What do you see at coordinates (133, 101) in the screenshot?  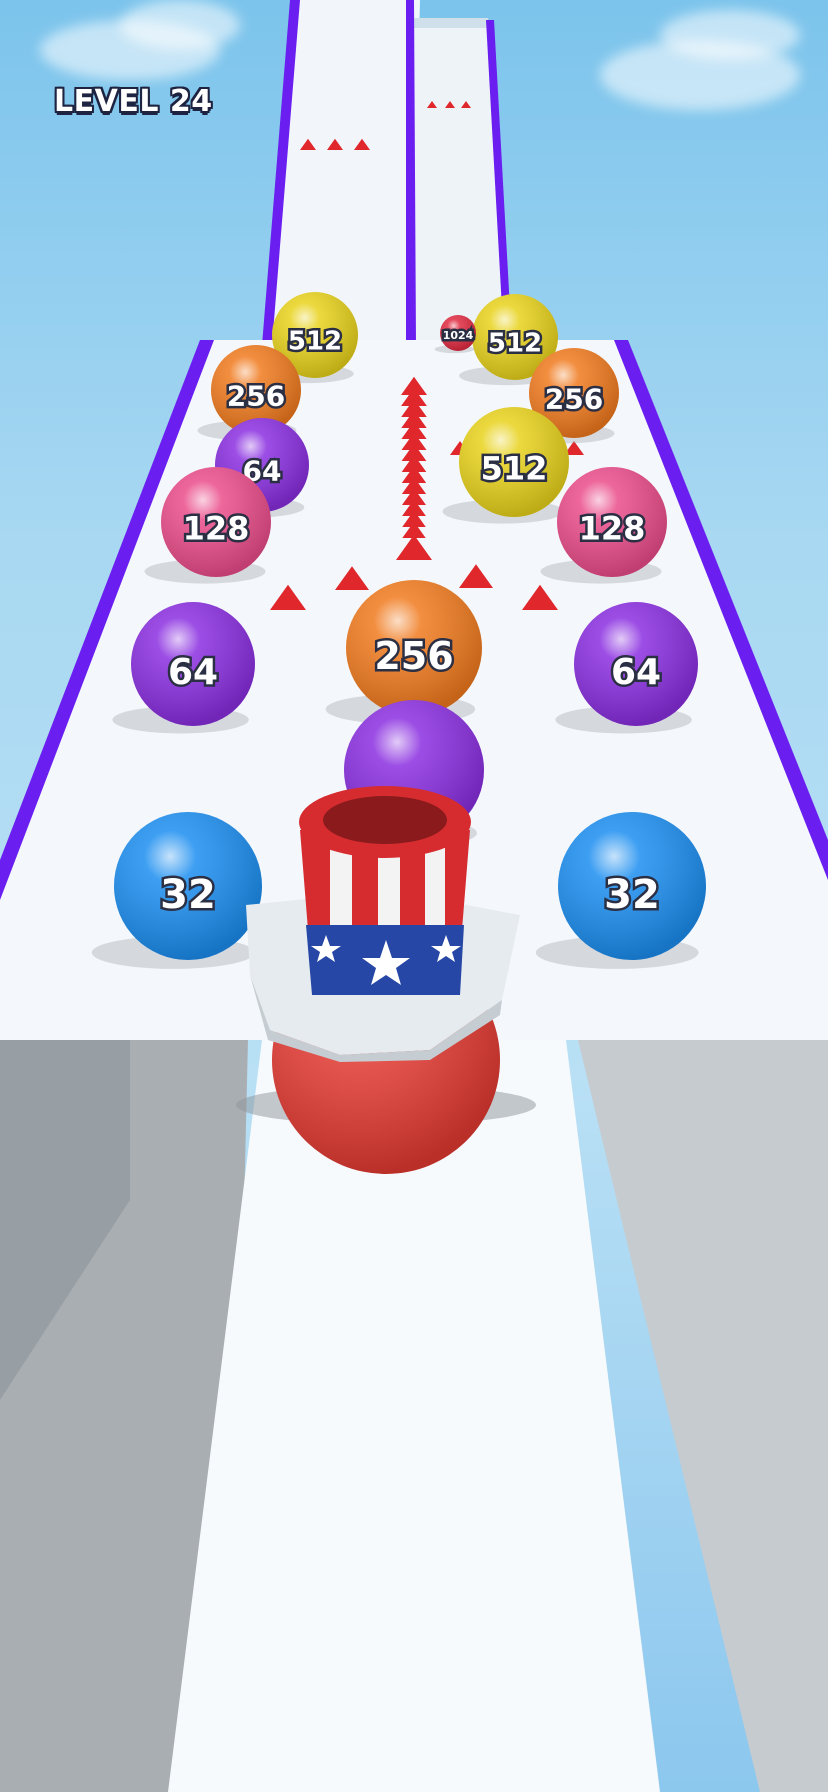 I see `level-label: LEVEL 24` at bounding box center [133, 101].